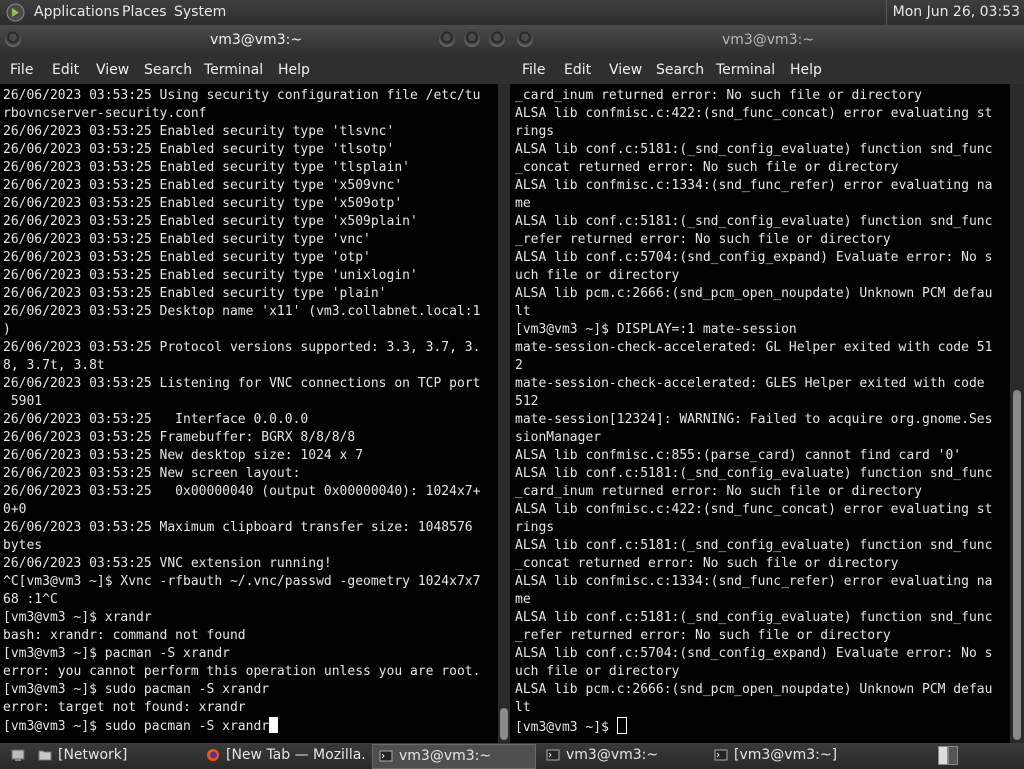 The image size is (1024, 769). What do you see at coordinates (523, 708) in the screenshot?
I see `terminal-line: lt` at bounding box center [523, 708].